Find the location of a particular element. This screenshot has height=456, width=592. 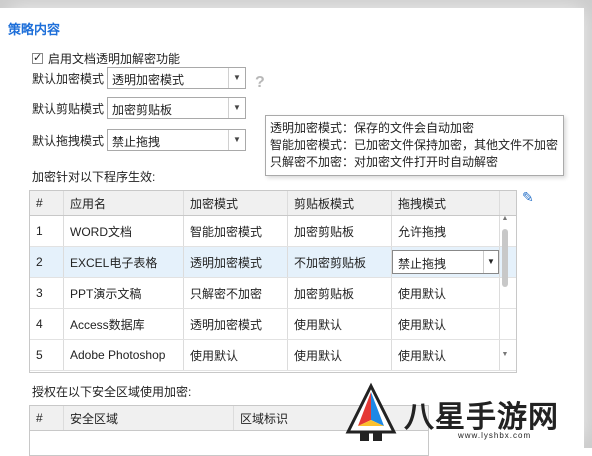

program-table-label: 加密针对以下程序生效: is located at coordinates (94, 177).